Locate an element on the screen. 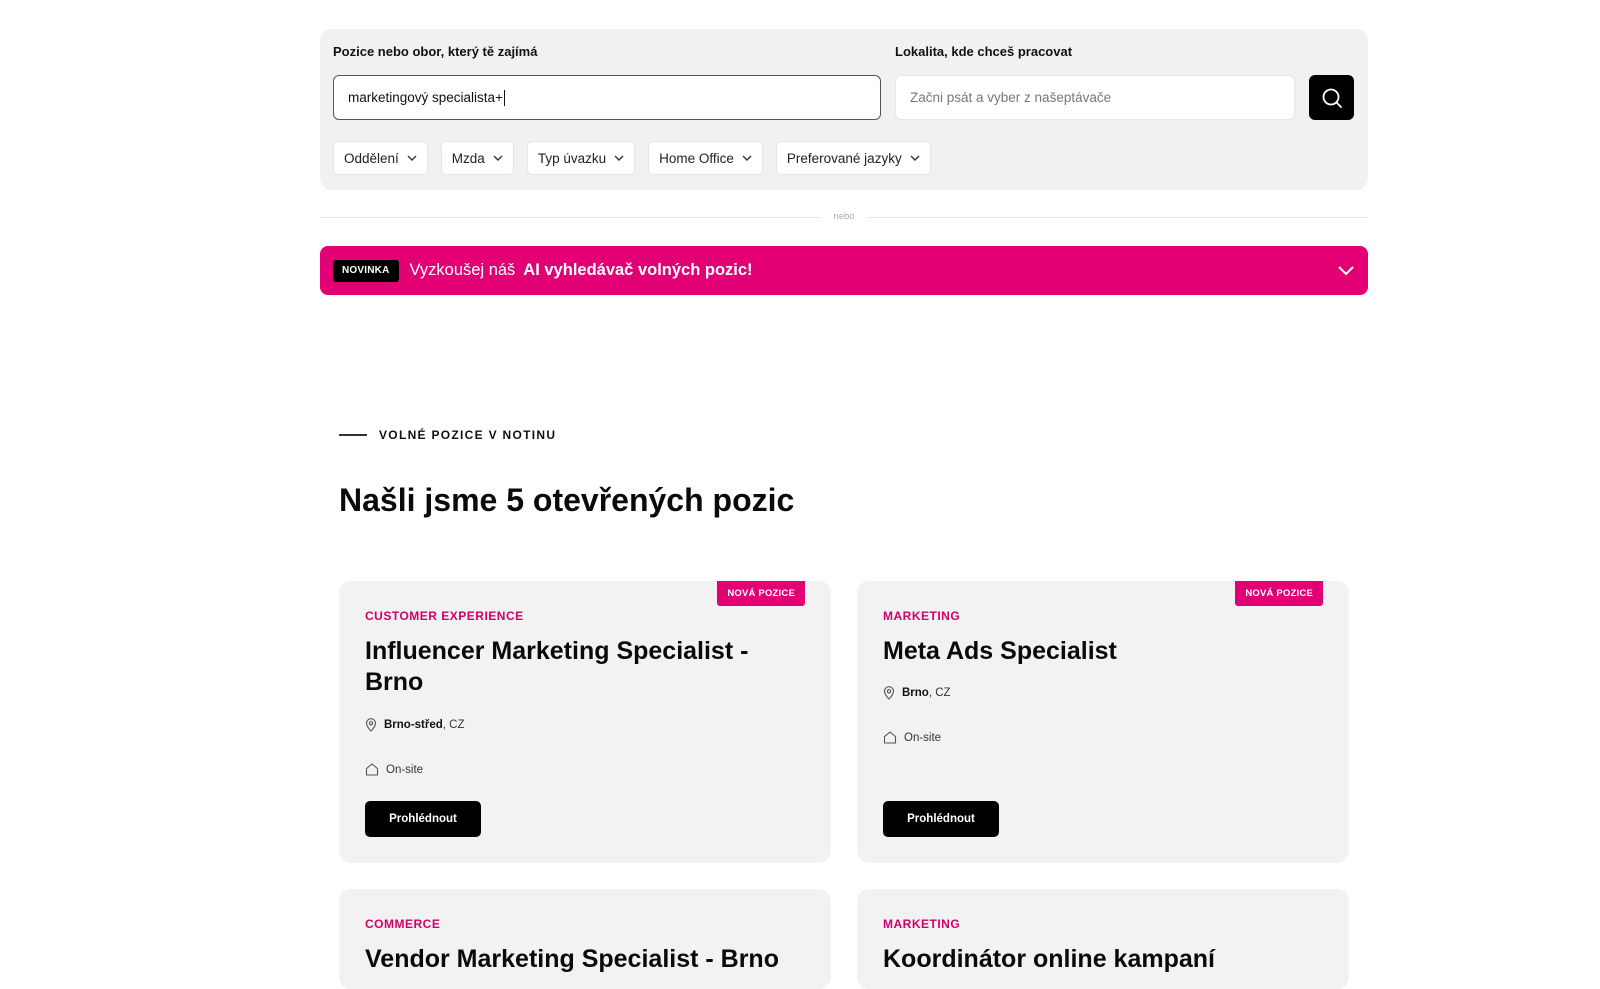 Image resolution: width=1600 pixels, height=989 pixels. search-icon is located at coordinates (1332, 98).